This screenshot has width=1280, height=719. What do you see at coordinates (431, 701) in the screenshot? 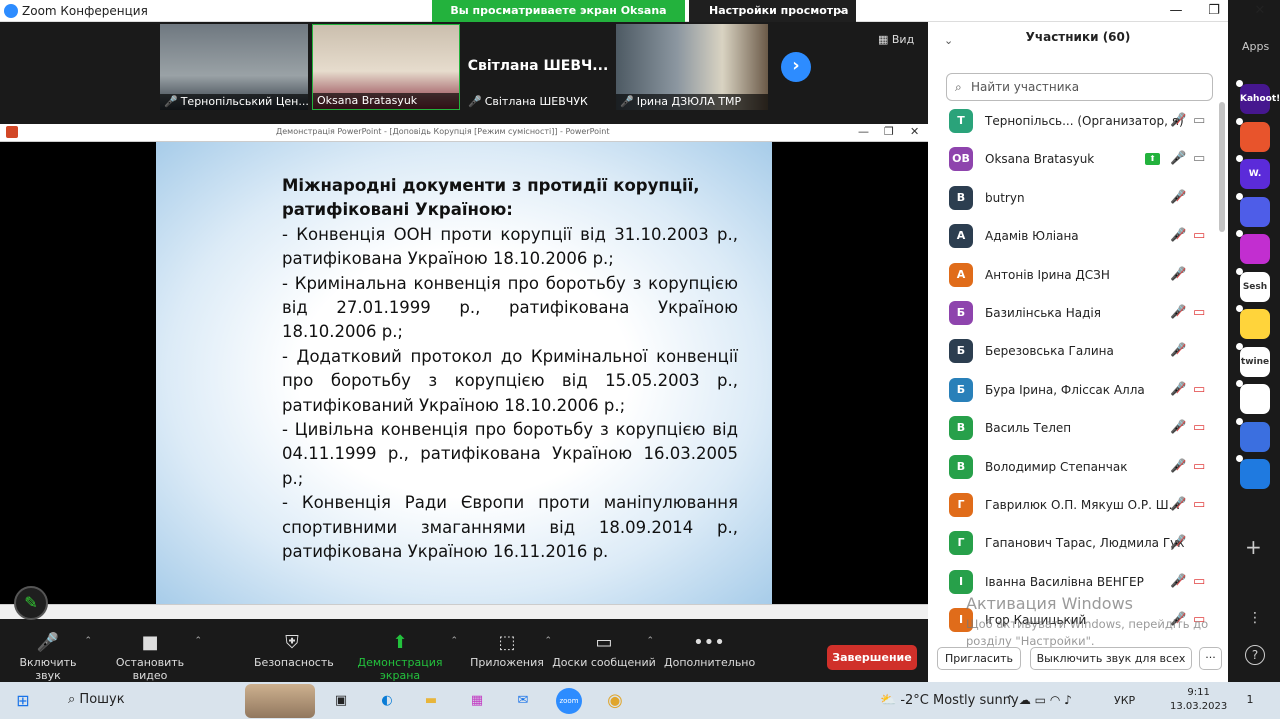
I see `file-explorer-icon: ▬` at bounding box center [431, 701].